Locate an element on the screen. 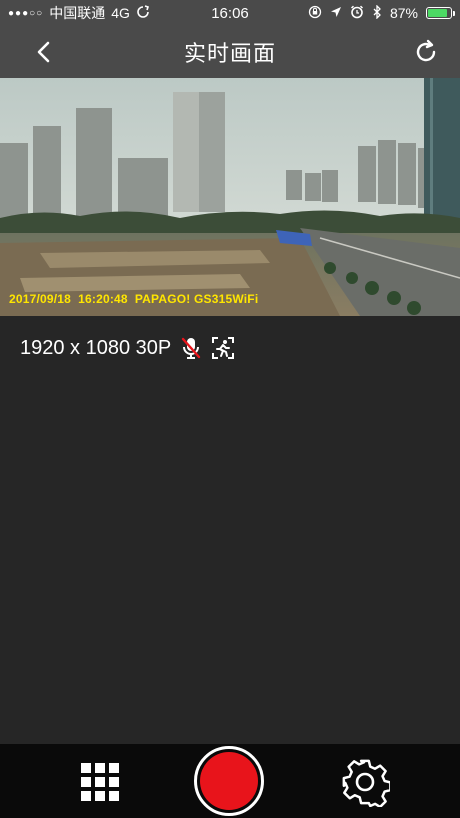 This screenshot has height=818, width=460. battery-percent: 87% is located at coordinates (403, 13).